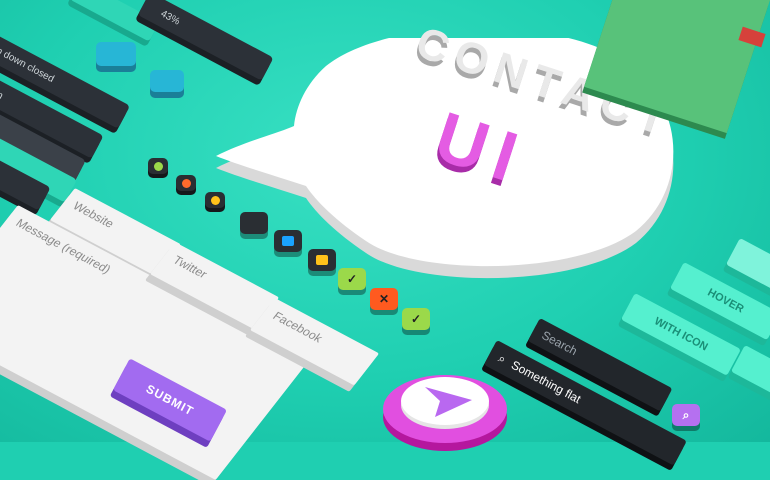 The height and width of the screenshot is (480, 770). Describe the element at coordinates (158, 166) in the screenshot. I see `status-dot-green` at that location.